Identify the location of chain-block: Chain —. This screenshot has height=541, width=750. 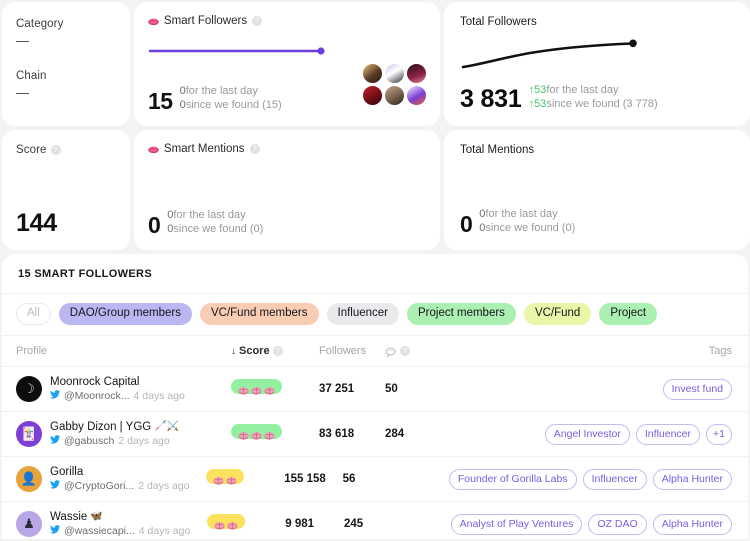
(66, 84).